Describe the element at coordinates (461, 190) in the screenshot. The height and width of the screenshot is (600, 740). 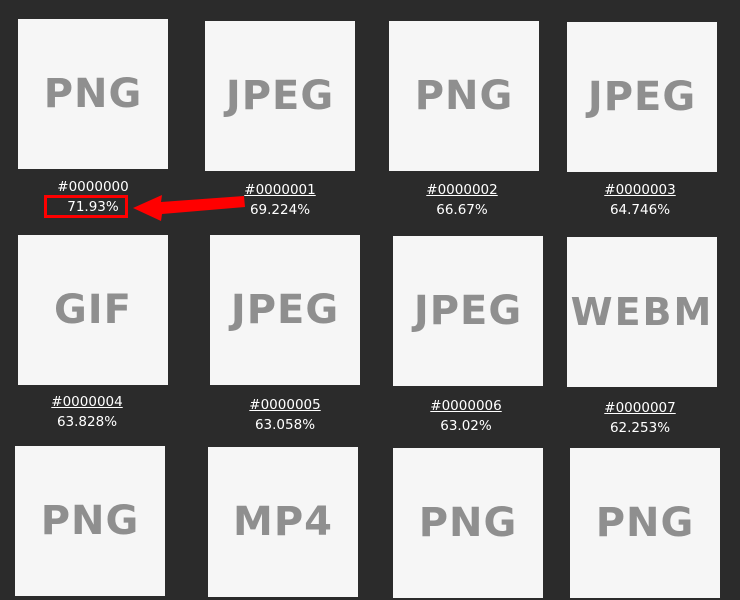
I see `result-id-link: #0000002` at that location.